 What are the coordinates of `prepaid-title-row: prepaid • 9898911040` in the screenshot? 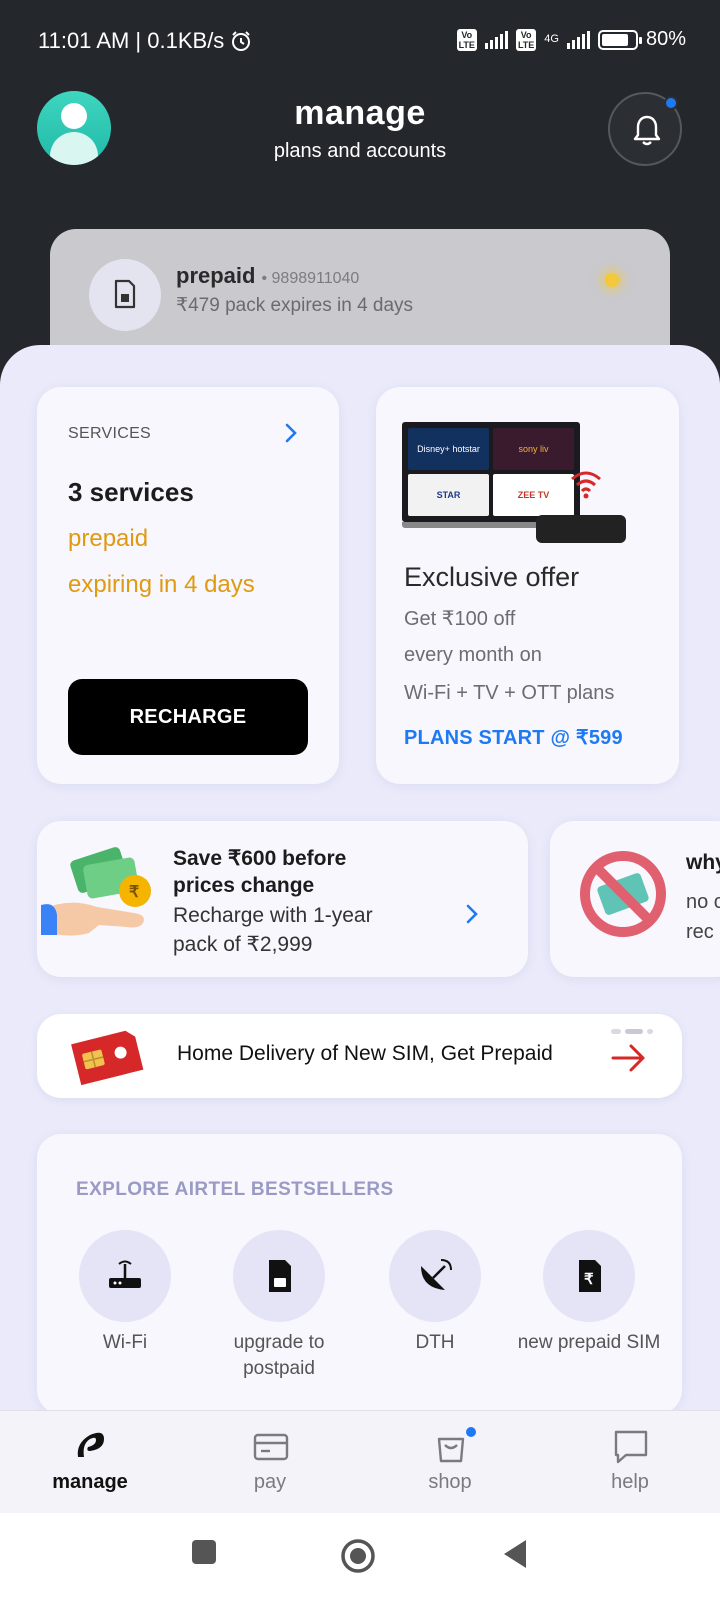 It's located at (267, 276).